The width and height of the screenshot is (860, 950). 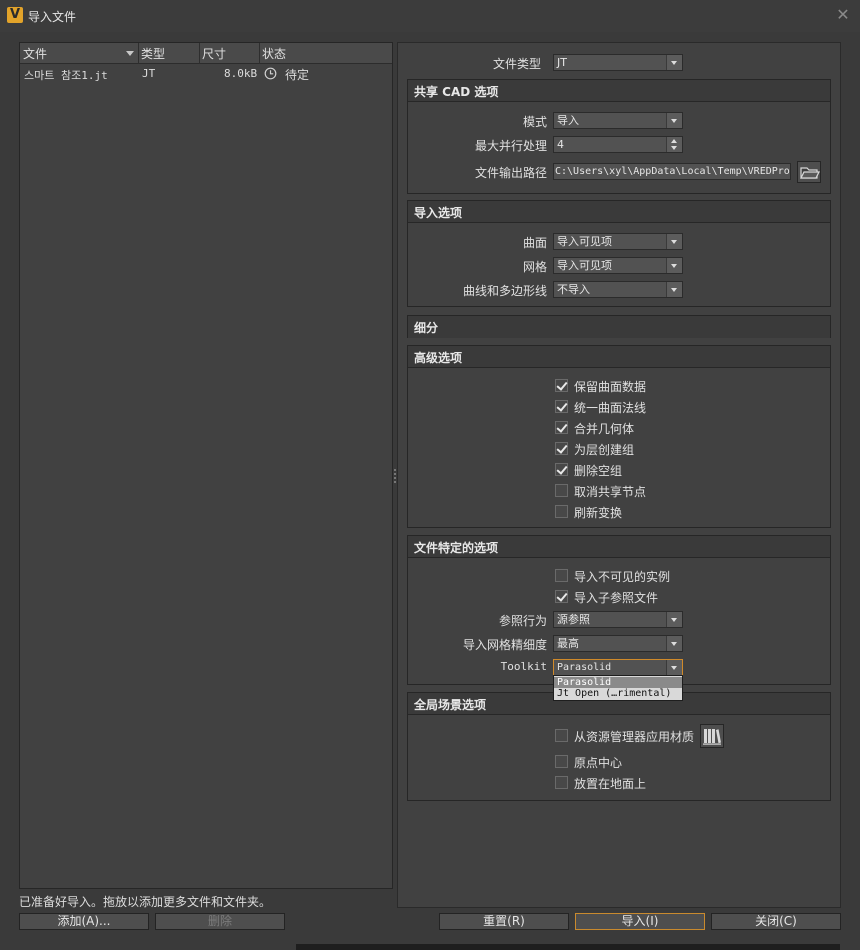 I want to click on surface-dropdown: 导入可见项, so click(x=618, y=241).